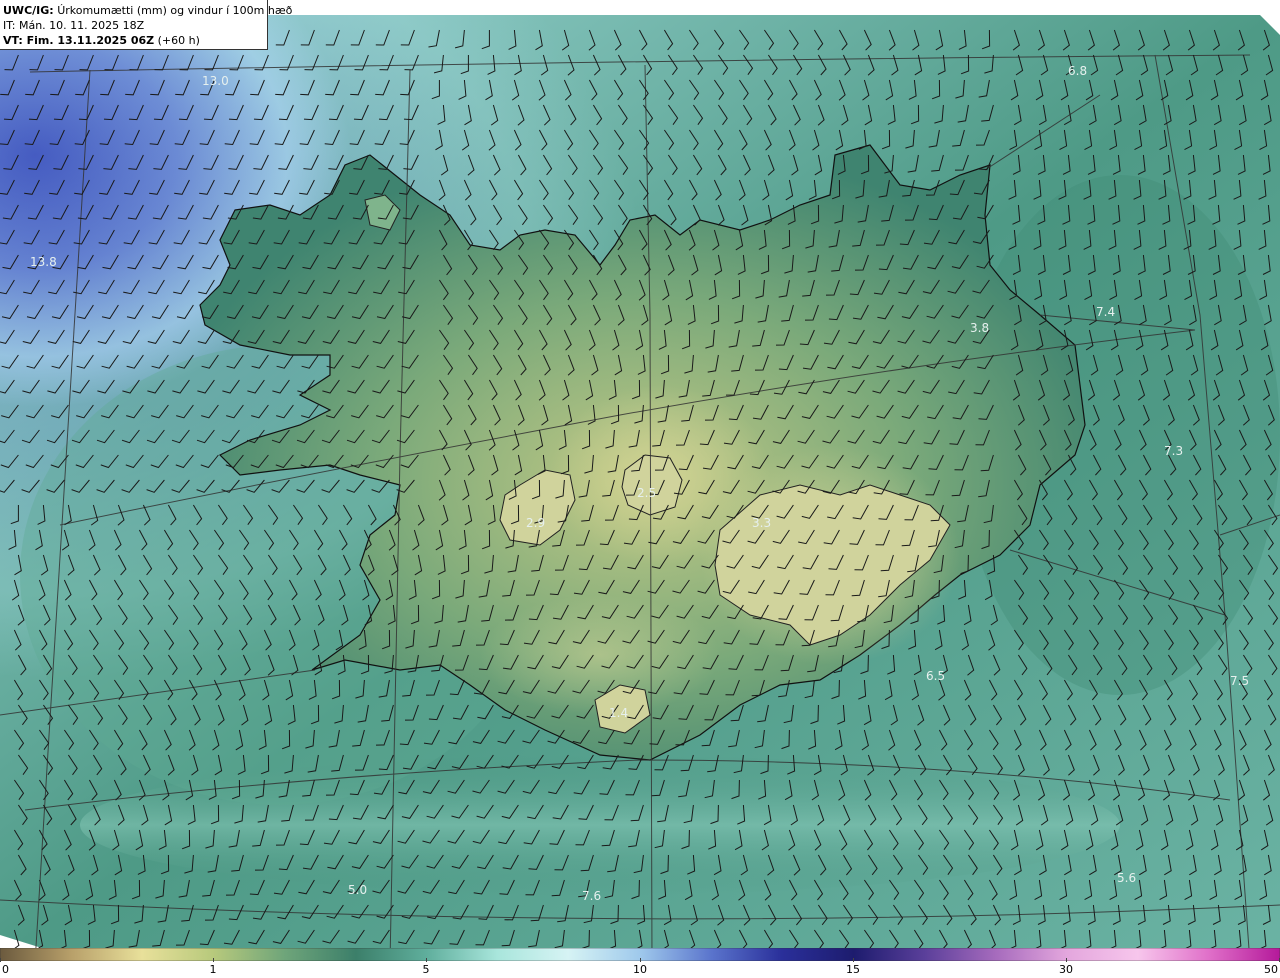 This screenshot has height=978, width=1280. Describe the element at coordinates (935, 676) in the screenshot. I see `map-label: 6.5` at that location.